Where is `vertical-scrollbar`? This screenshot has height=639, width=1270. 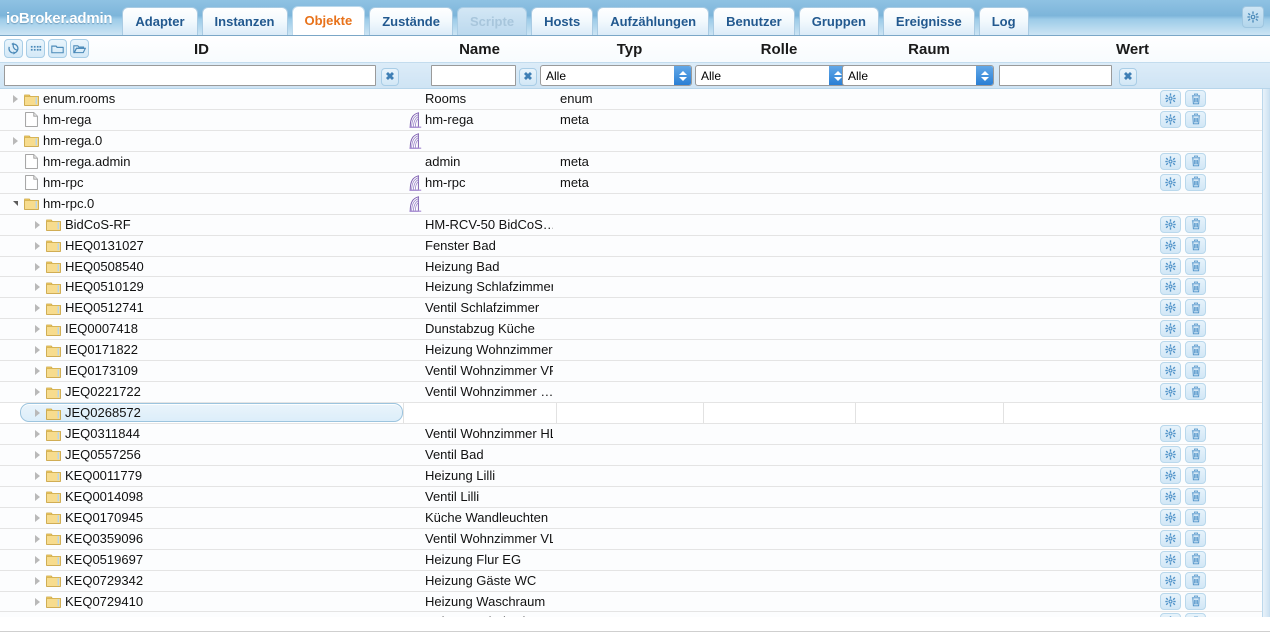
vertical-scrollbar is located at coordinates (1265, 353).